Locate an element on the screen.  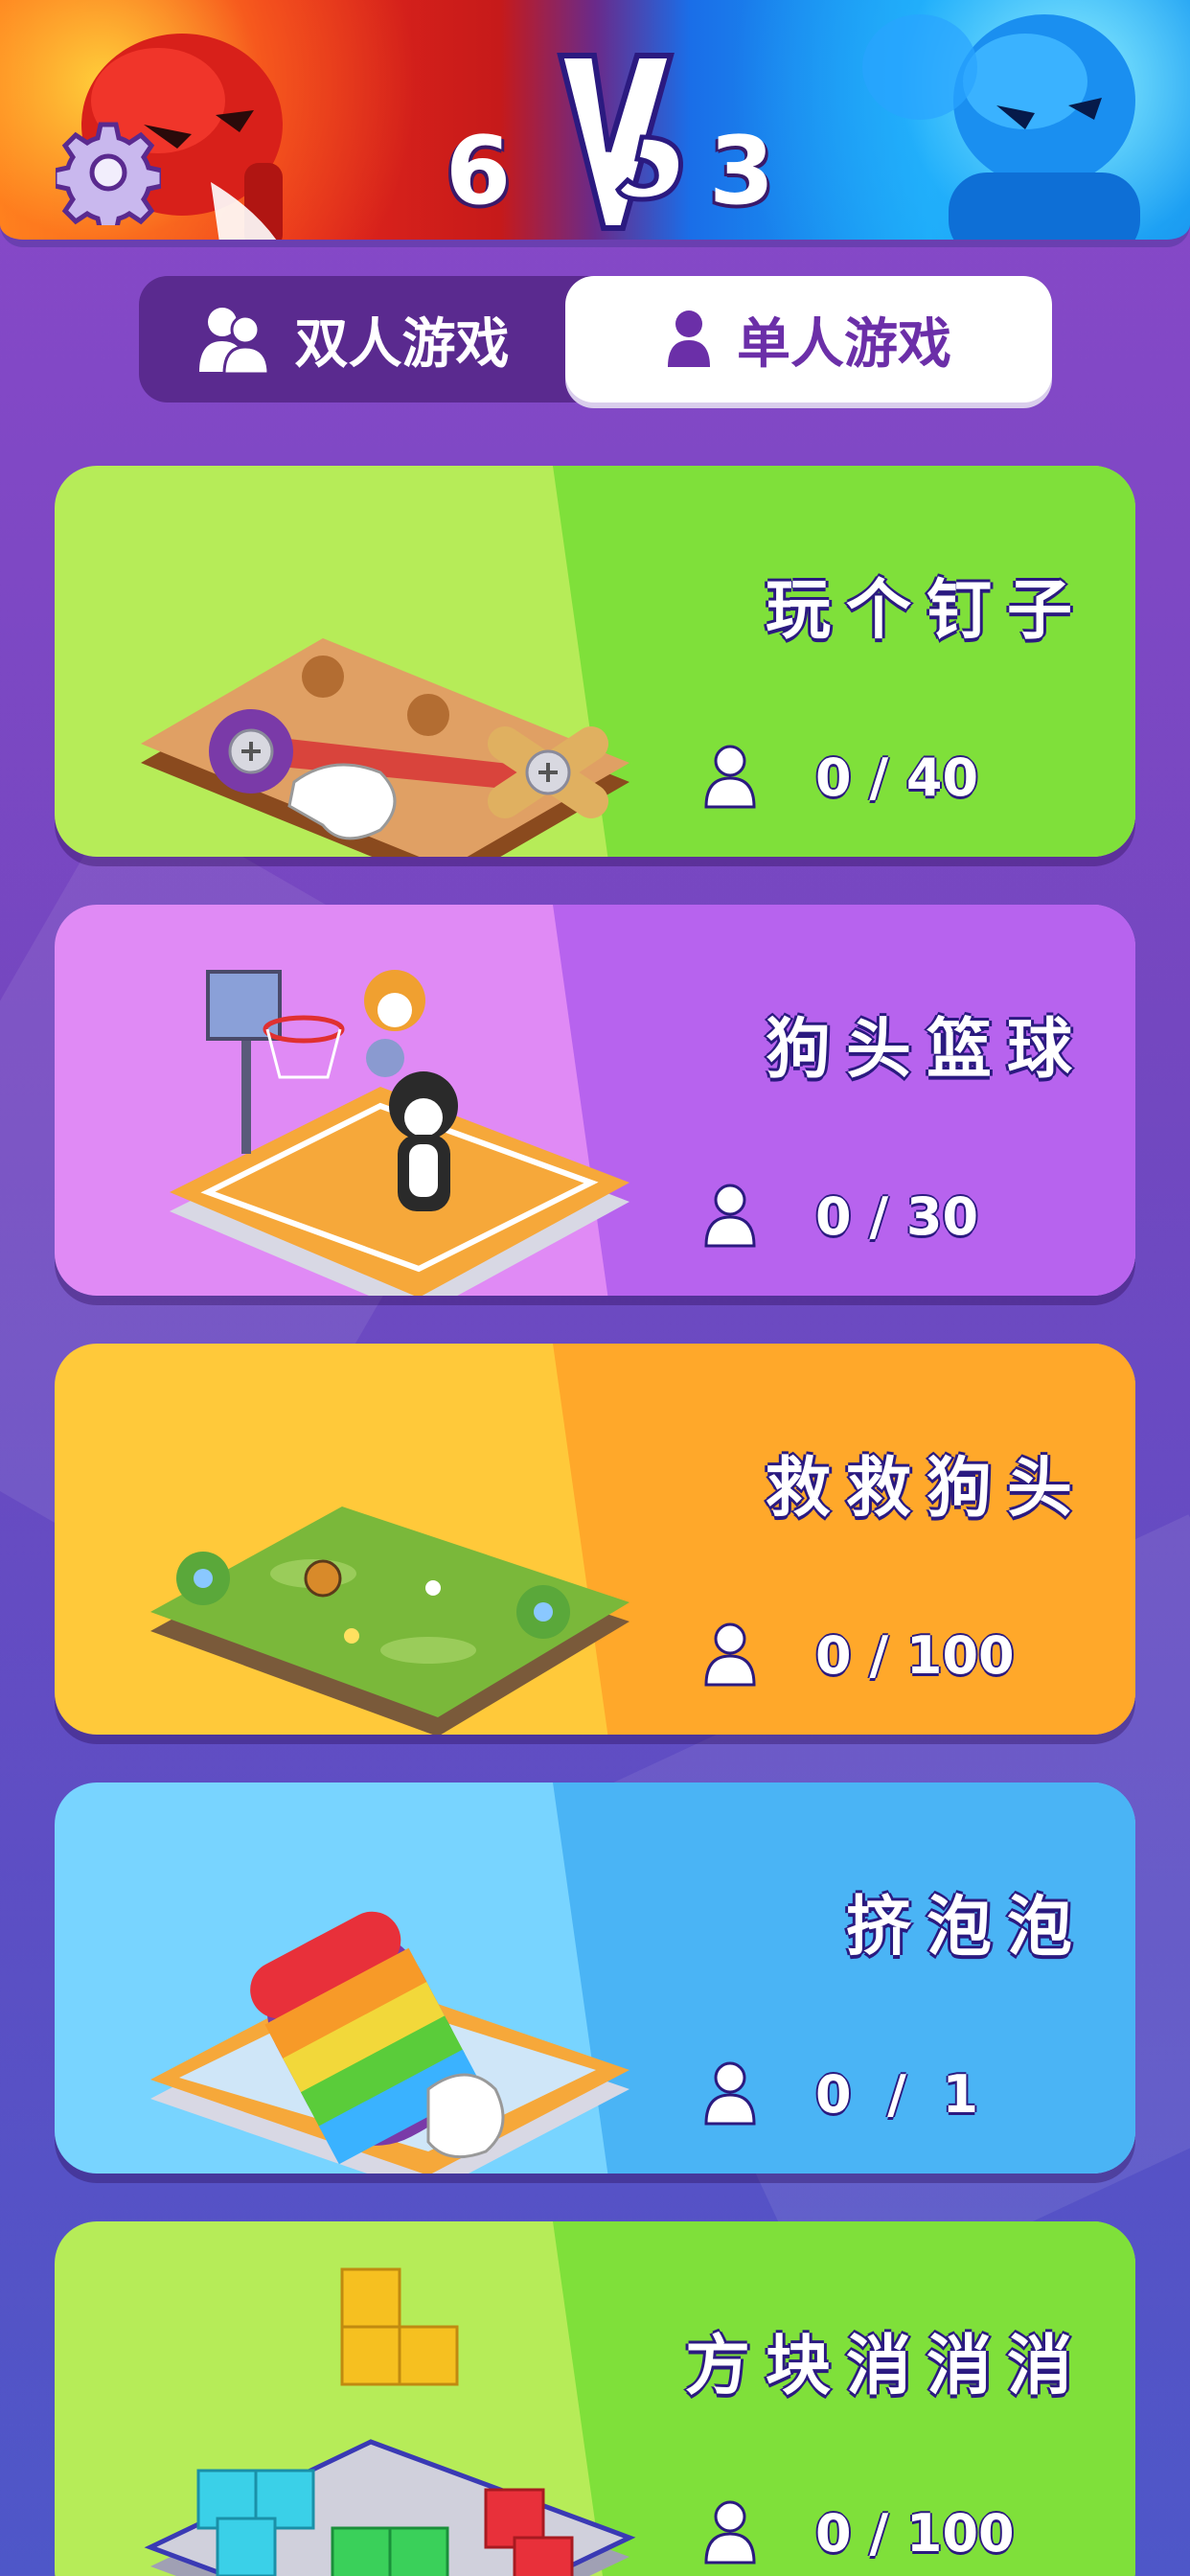
tab-two-player-label: 双人游戏 is located at coordinates (402, 344).